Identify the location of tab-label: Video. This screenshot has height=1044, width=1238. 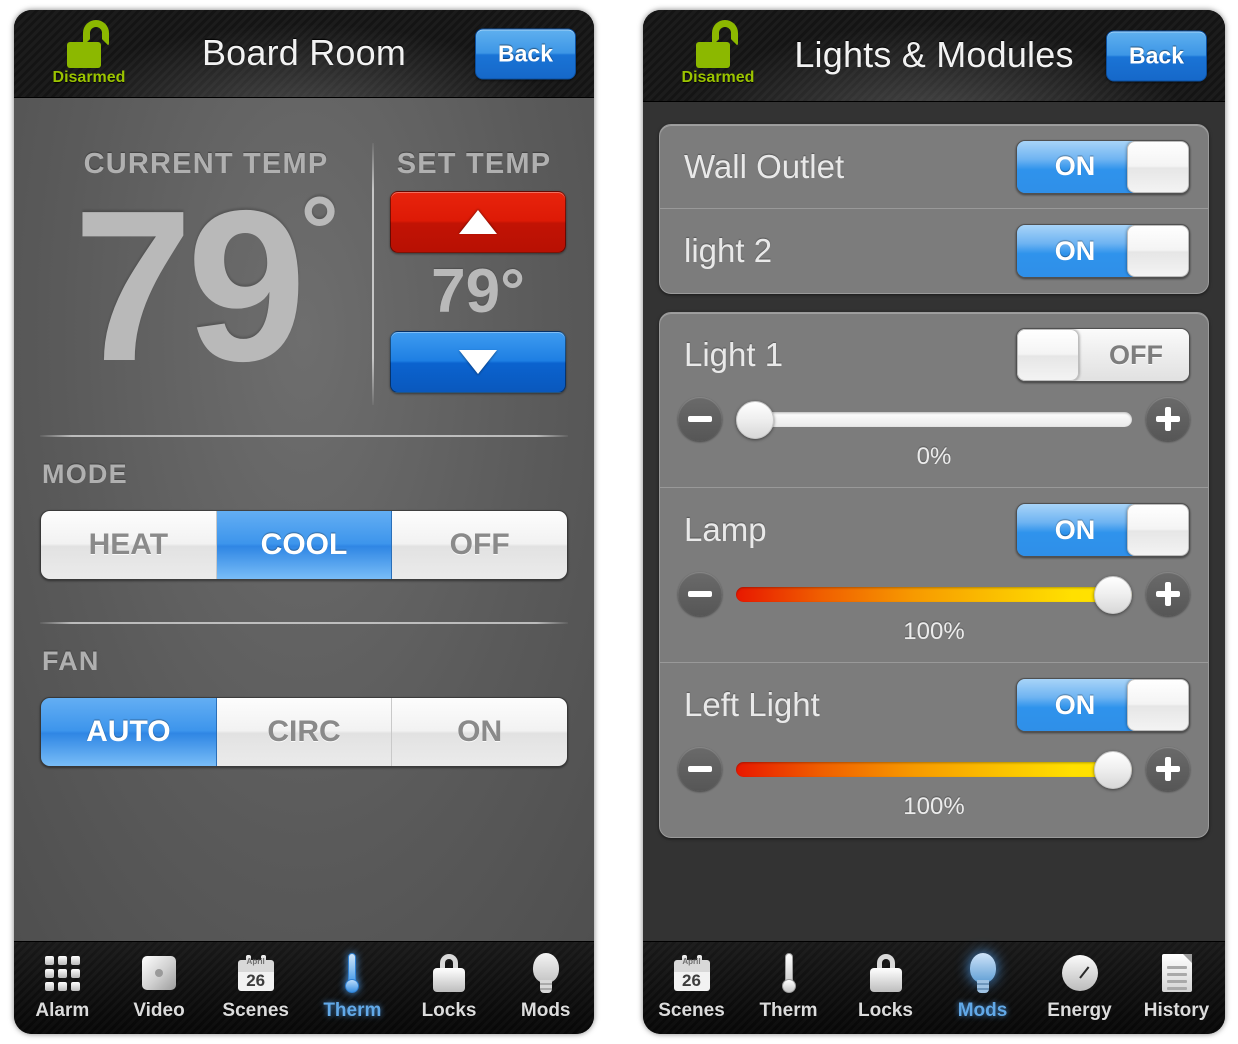
(159, 1010).